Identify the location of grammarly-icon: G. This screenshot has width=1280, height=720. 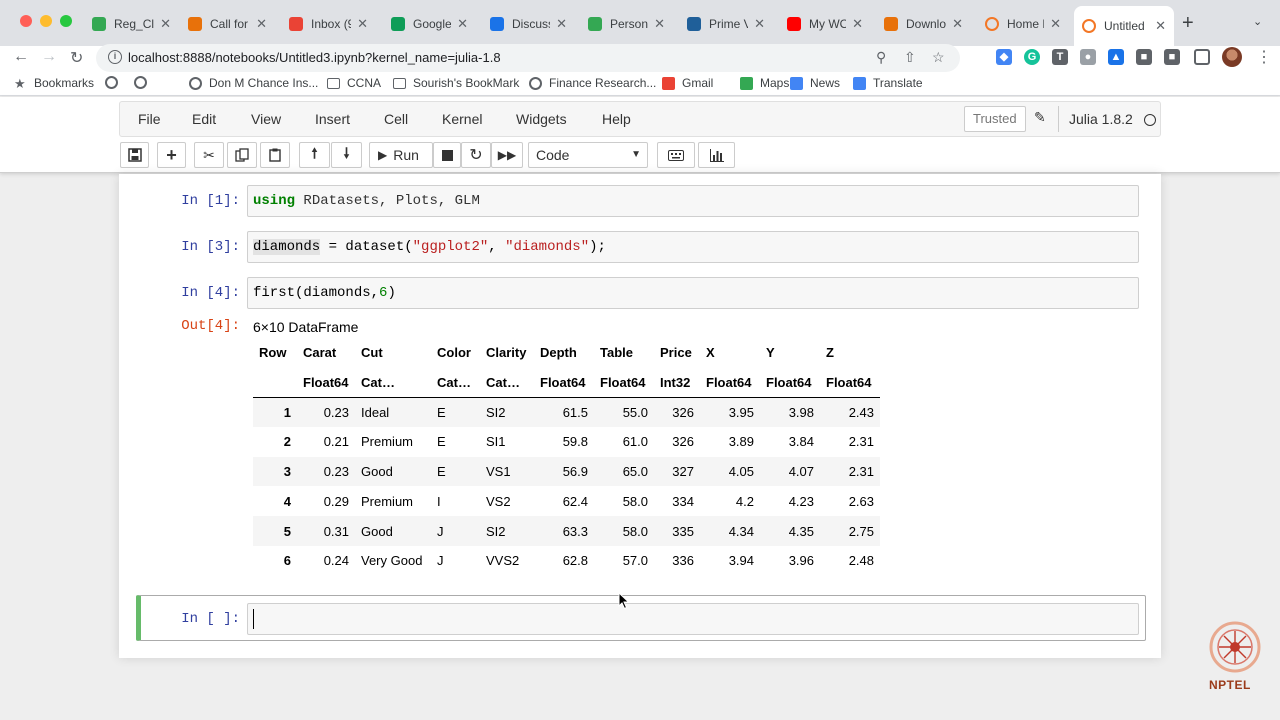
(1032, 57).